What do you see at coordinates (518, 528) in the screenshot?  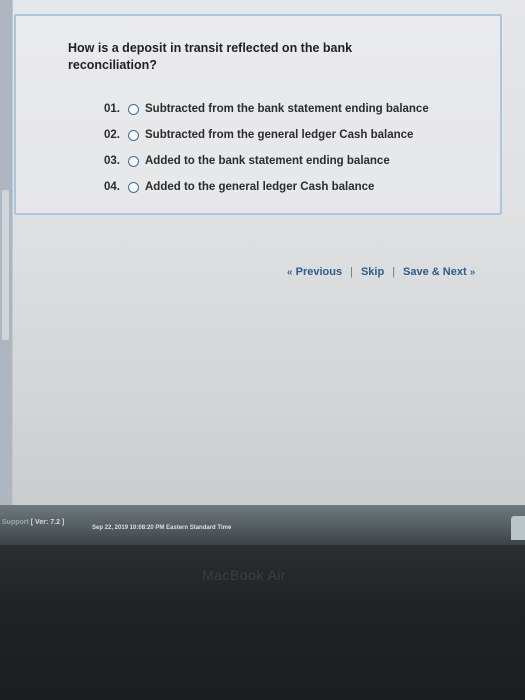 I see `corner-handle` at bounding box center [518, 528].